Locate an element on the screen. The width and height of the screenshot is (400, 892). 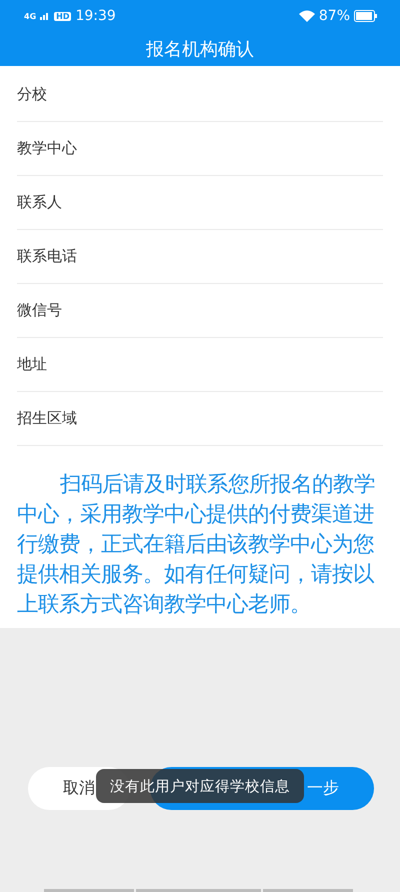
network-label: 4G is located at coordinates (30, 16).